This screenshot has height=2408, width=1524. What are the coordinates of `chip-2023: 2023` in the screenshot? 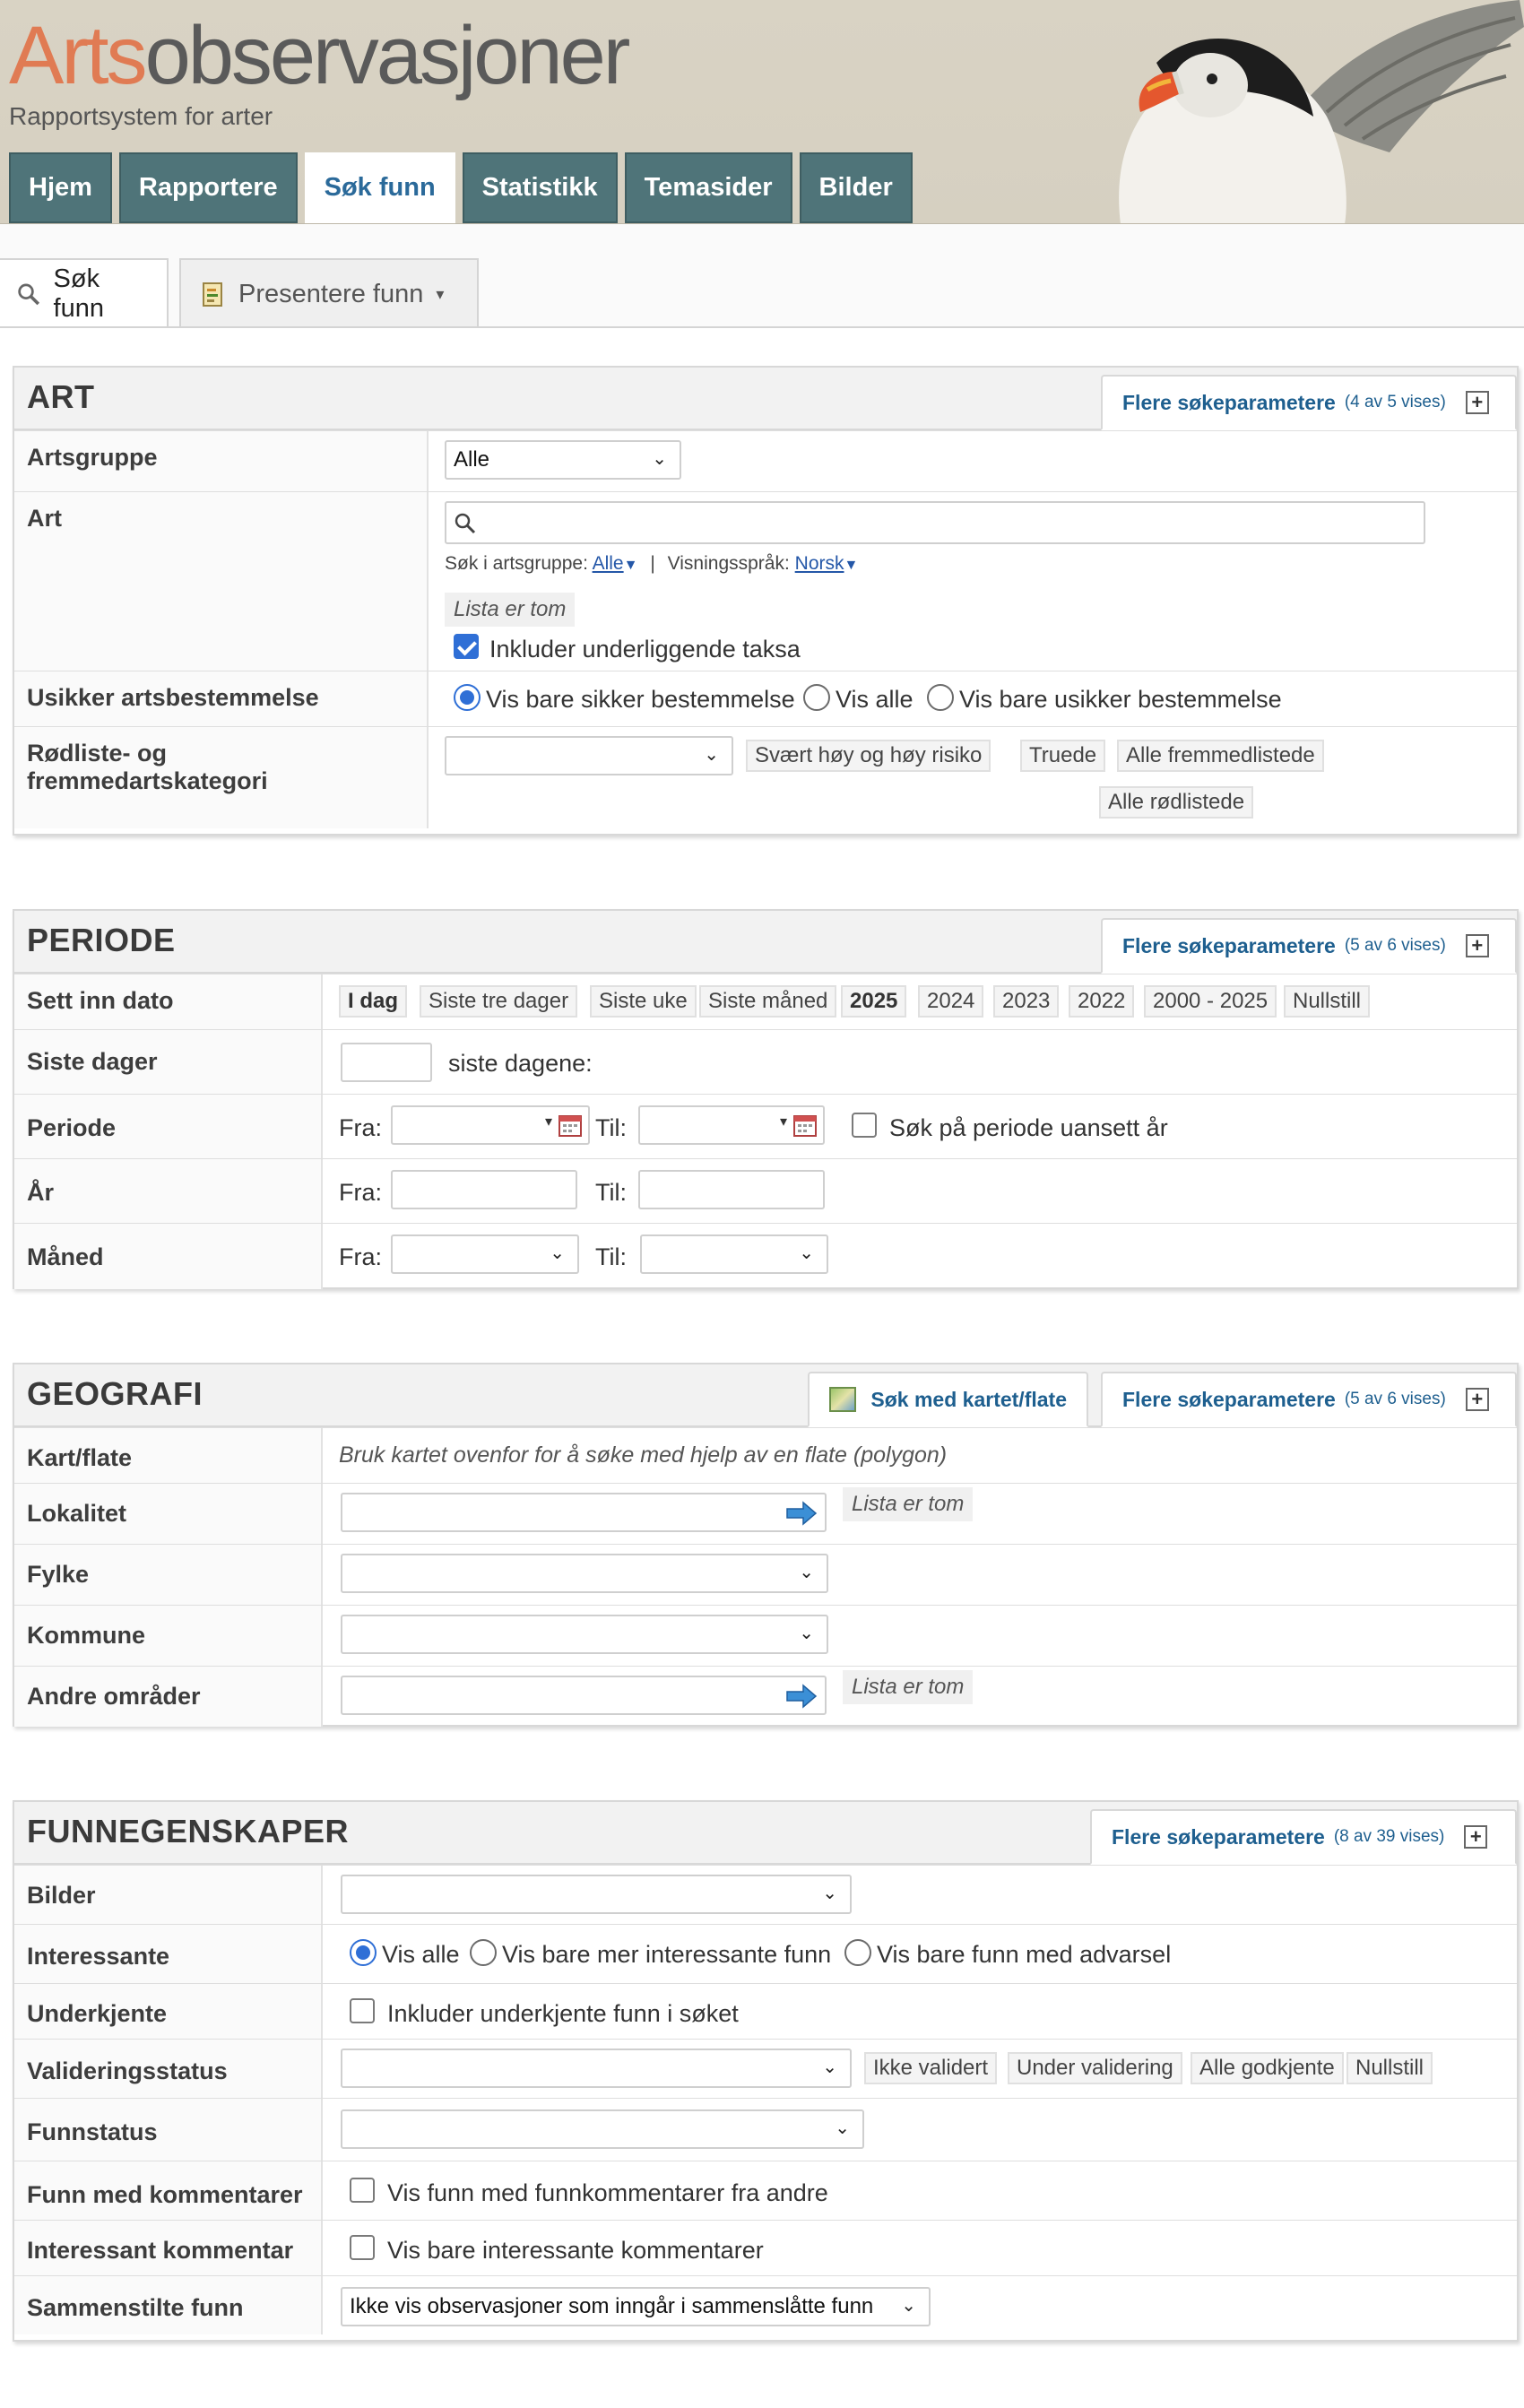 It's located at (1026, 1001).